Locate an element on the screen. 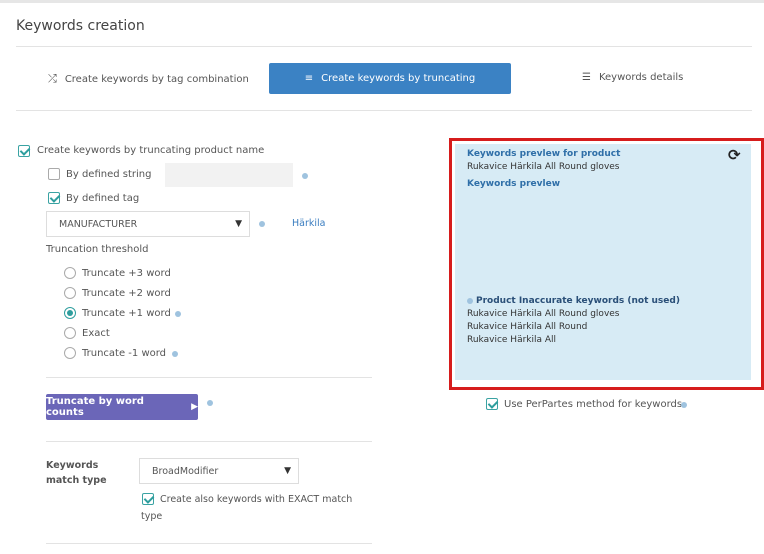 This screenshot has width=764, height=554. tag-select-value: MANUFACTURER is located at coordinates (98, 224).